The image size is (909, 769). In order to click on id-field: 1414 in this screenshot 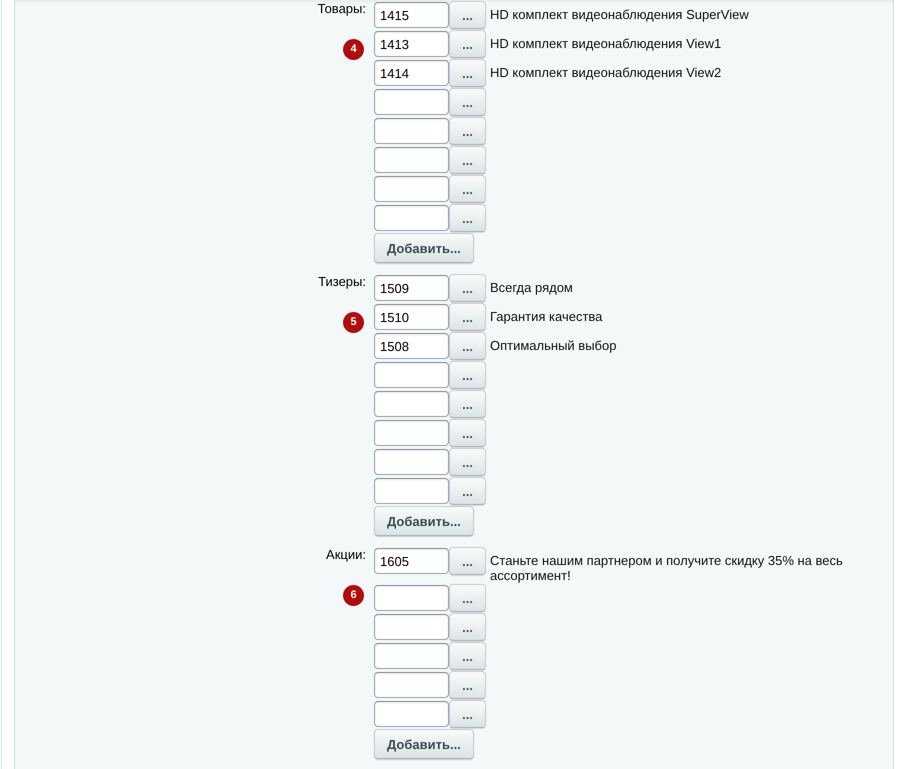, I will do `click(411, 73)`.